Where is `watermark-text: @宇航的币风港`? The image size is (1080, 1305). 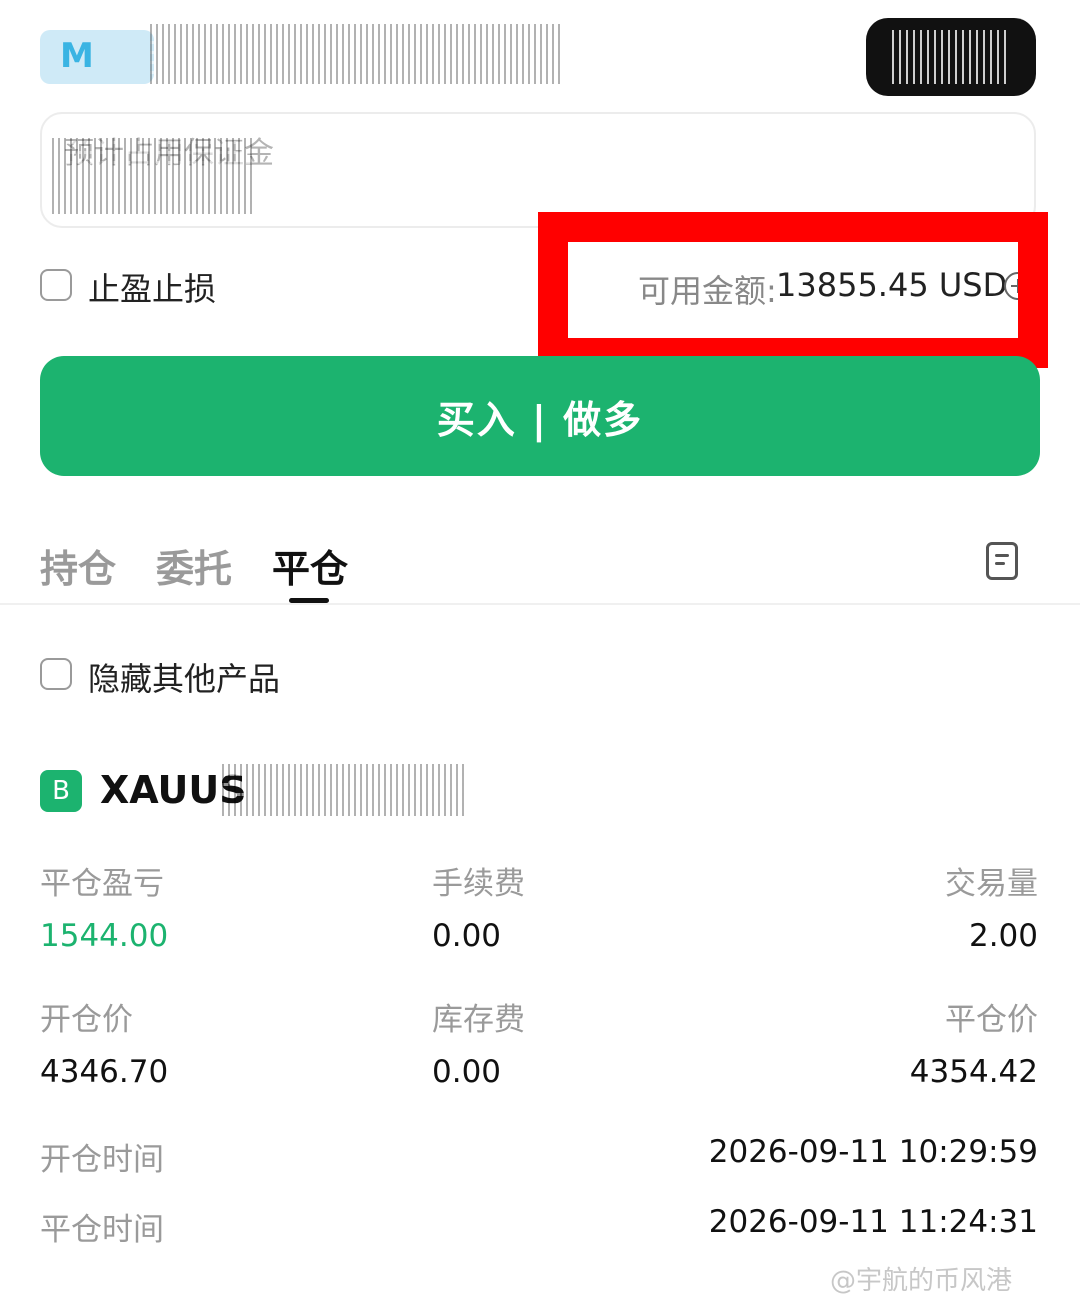
watermark-text: @宇航的币风港 is located at coordinates (921, 1281).